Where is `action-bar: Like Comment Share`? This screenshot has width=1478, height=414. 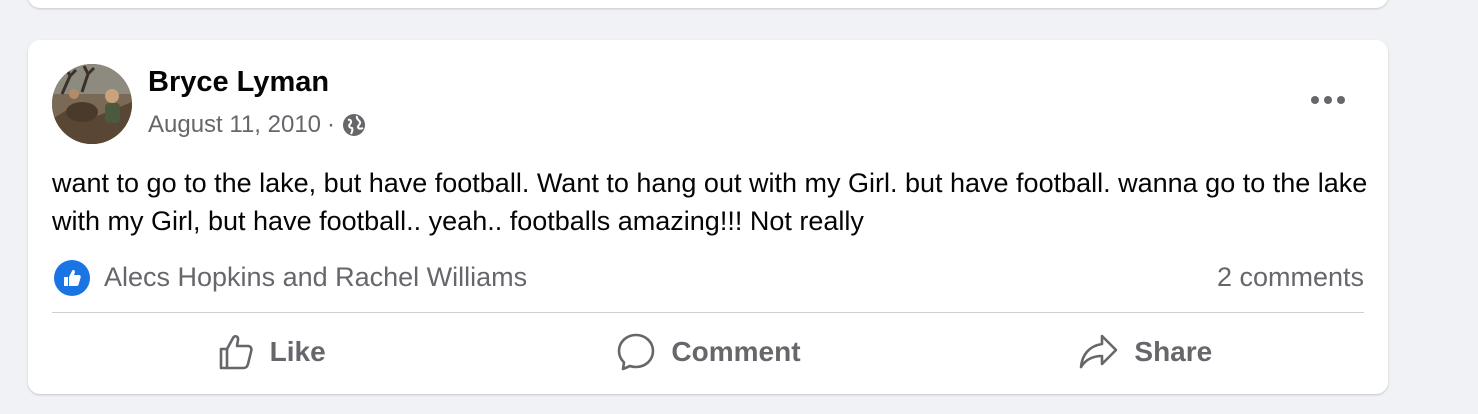
action-bar: Like Comment Share is located at coordinates (708, 352).